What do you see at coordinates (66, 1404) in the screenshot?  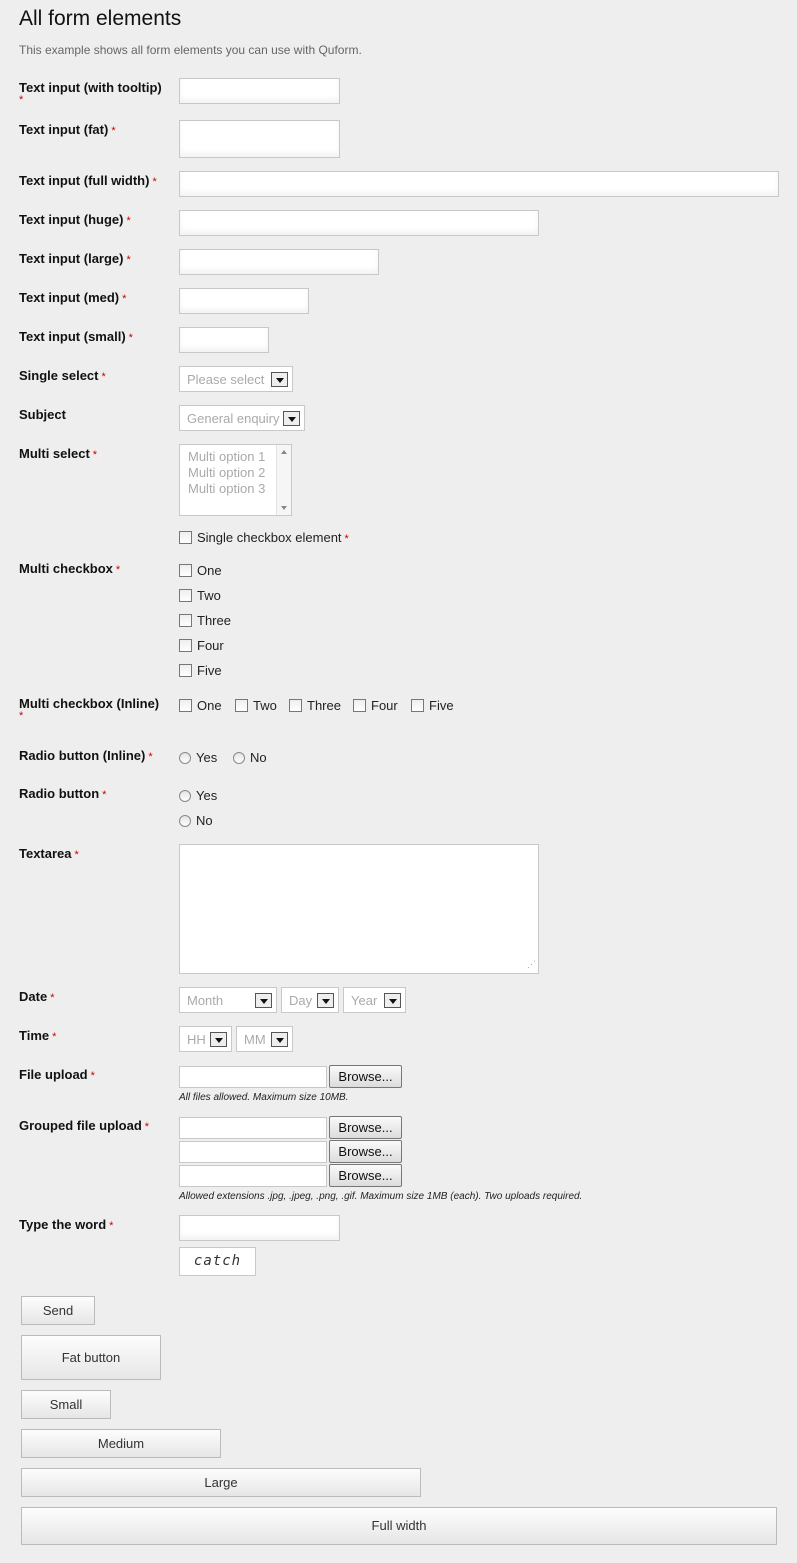 I see `small-button: Small` at bounding box center [66, 1404].